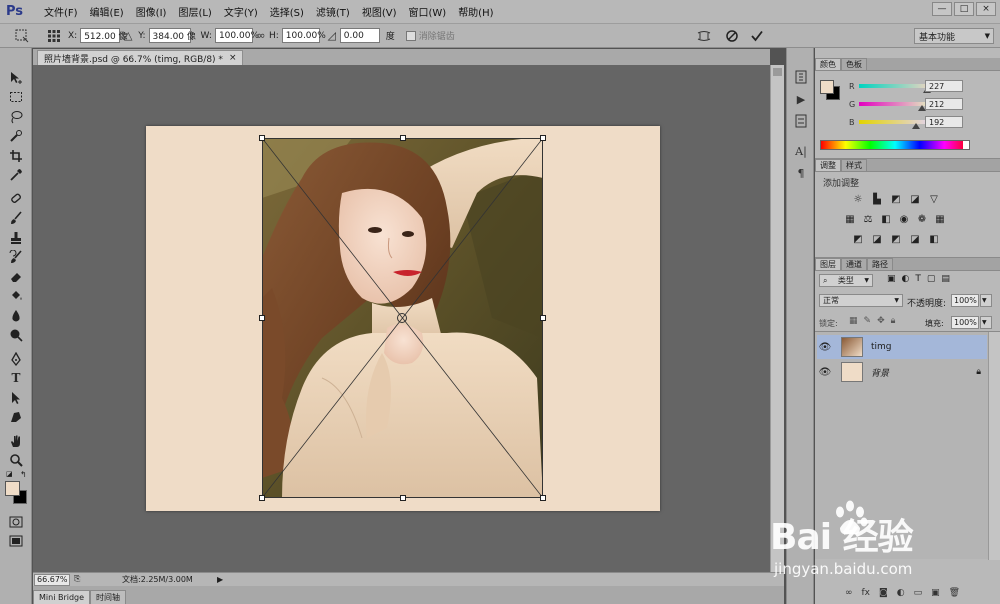 The image size is (1000, 604). What do you see at coordinates (897, 122) in the screenshot?
I see `blue-slider-track` at bounding box center [897, 122].